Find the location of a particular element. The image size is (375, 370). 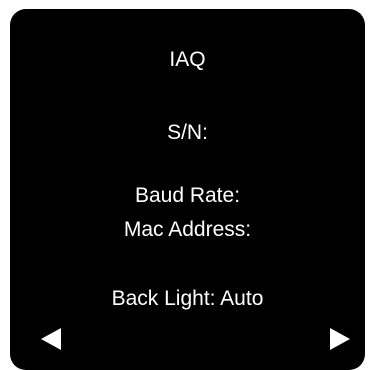

serial-number-label: S/N: is located at coordinates (187, 132).